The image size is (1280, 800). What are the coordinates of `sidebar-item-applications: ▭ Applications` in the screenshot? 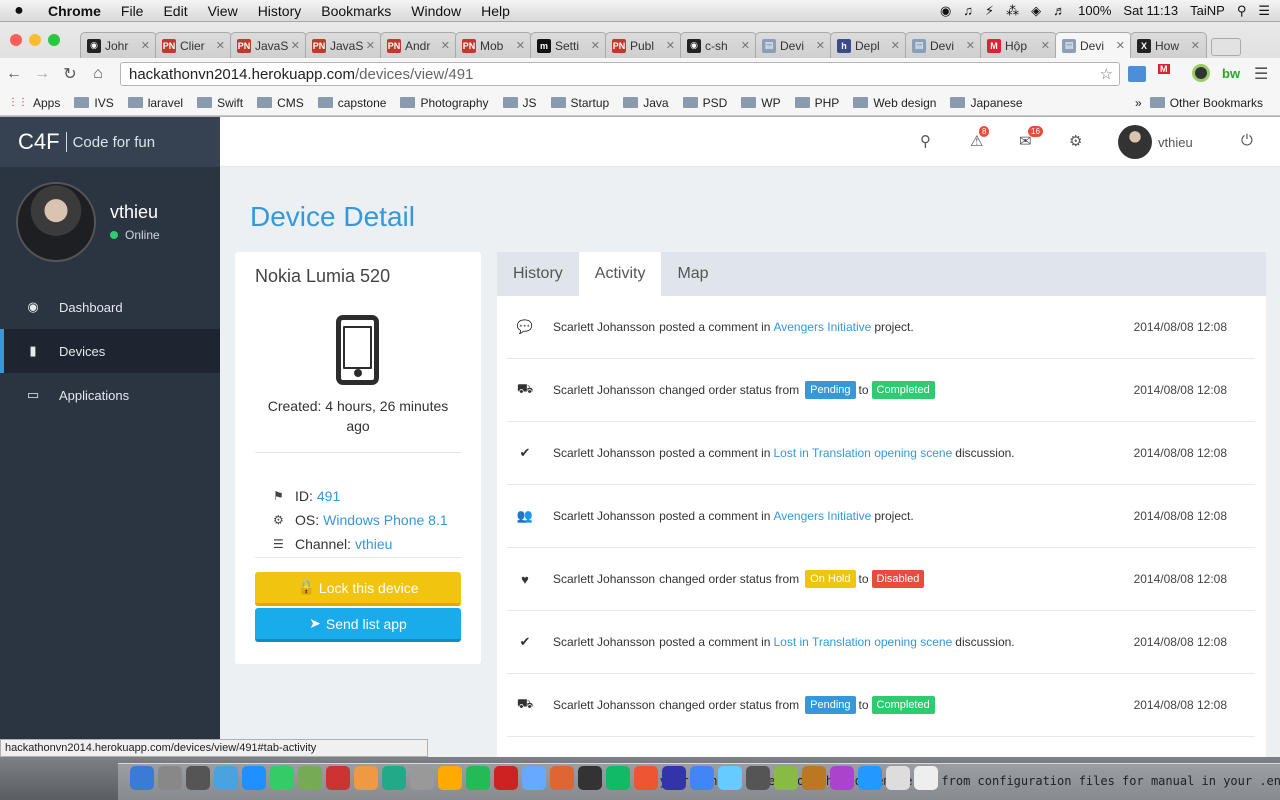 It's located at (110, 395).